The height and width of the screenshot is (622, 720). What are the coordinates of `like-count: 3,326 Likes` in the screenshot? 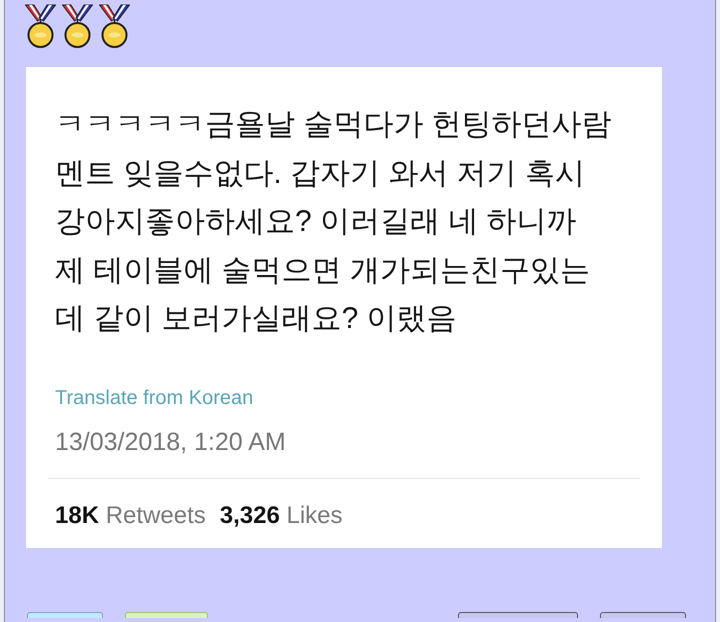 It's located at (281, 516).